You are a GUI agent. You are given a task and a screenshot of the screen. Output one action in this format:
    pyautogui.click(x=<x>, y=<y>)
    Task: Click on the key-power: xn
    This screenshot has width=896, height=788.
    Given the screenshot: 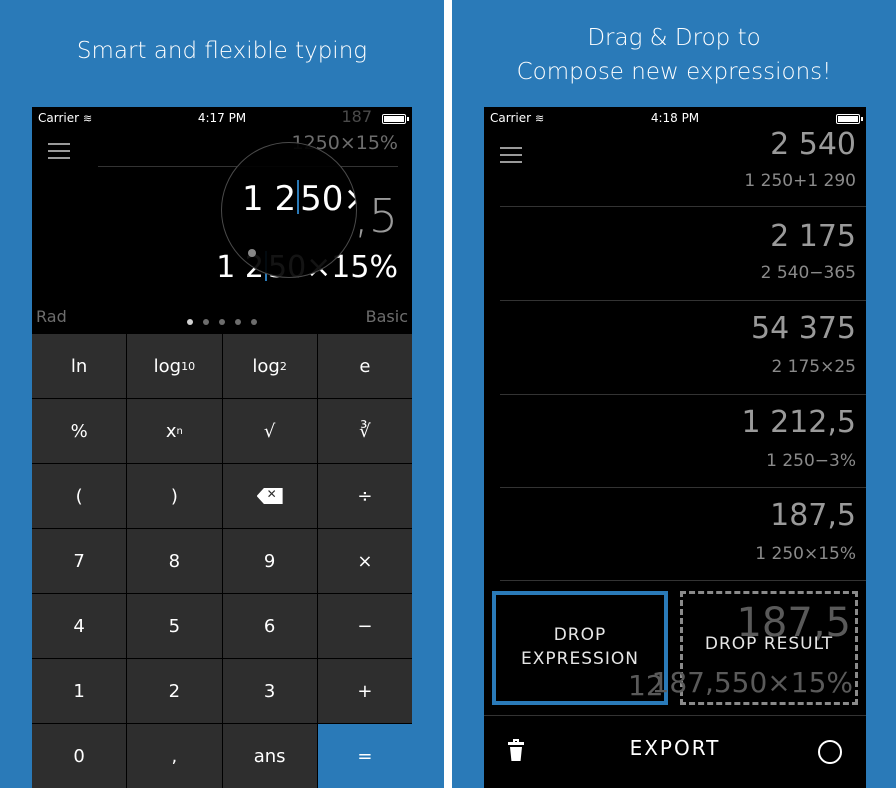 What is the action you would take?
    pyautogui.click(x=174, y=431)
    